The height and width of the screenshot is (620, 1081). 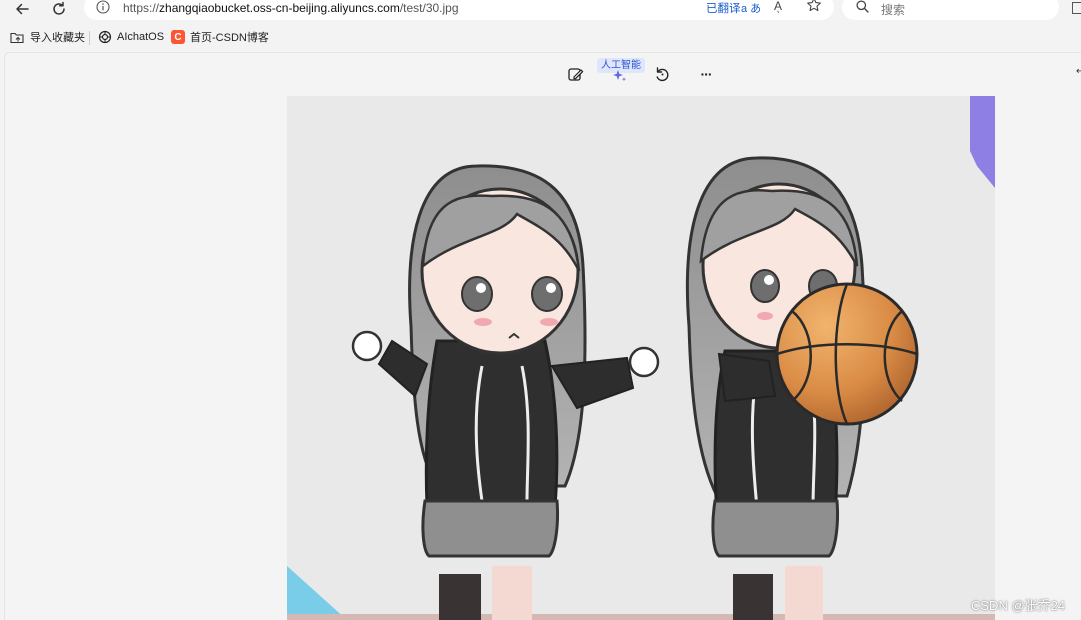 I want to click on search-icon, so click(x=862, y=6).